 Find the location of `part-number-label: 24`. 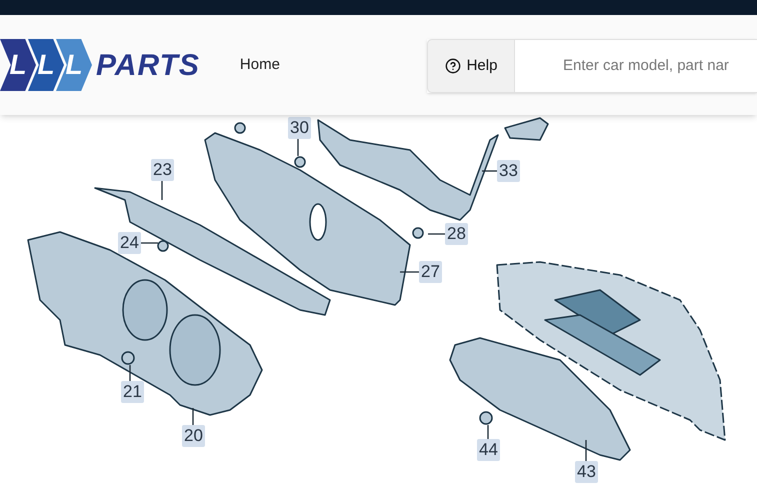

part-number-label: 24 is located at coordinates (129, 243).